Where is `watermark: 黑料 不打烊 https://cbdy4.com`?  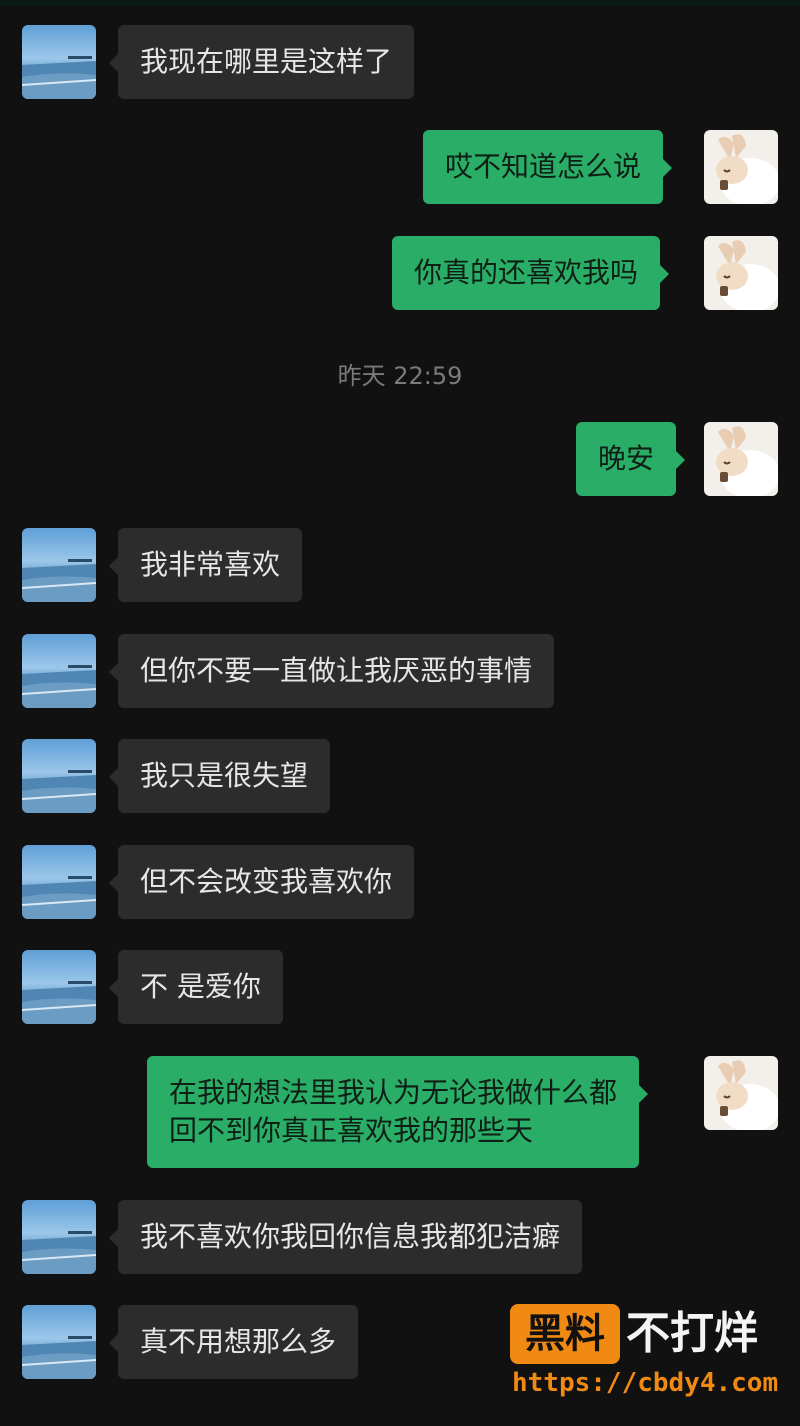
watermark: 黑料 不打烊 https://cbdy4.com is located at coordinates (645, 1352).